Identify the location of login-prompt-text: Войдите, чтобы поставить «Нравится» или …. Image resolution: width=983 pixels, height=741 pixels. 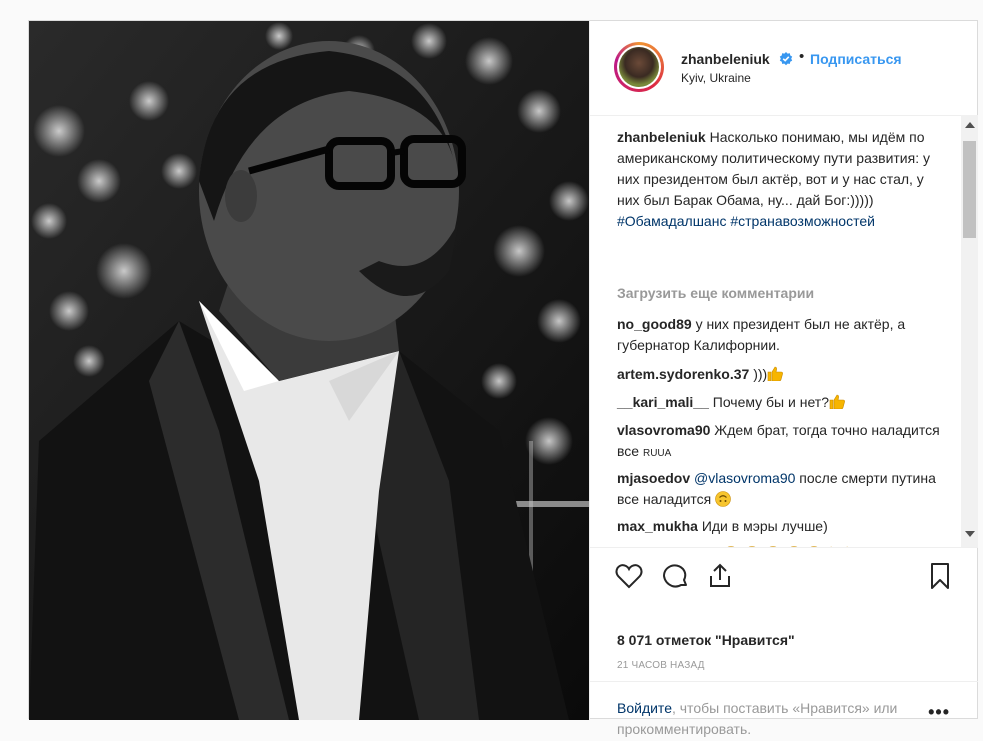
(767, 719).